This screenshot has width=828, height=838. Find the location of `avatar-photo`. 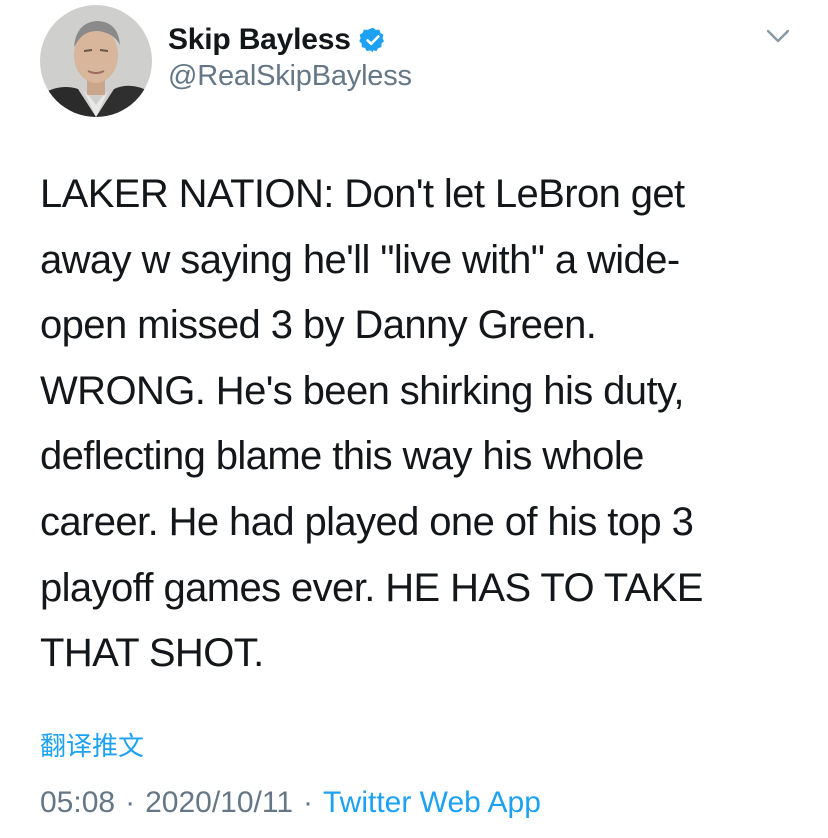

avatar-photo is located at coordinates (96, 61).